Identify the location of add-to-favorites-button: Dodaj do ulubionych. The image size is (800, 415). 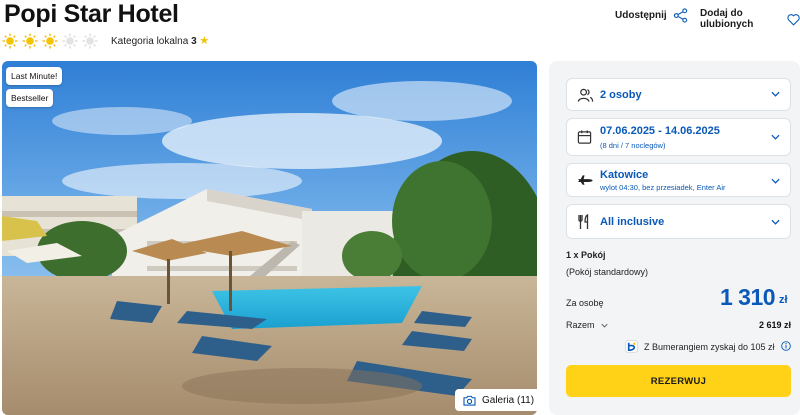
(750, 19).